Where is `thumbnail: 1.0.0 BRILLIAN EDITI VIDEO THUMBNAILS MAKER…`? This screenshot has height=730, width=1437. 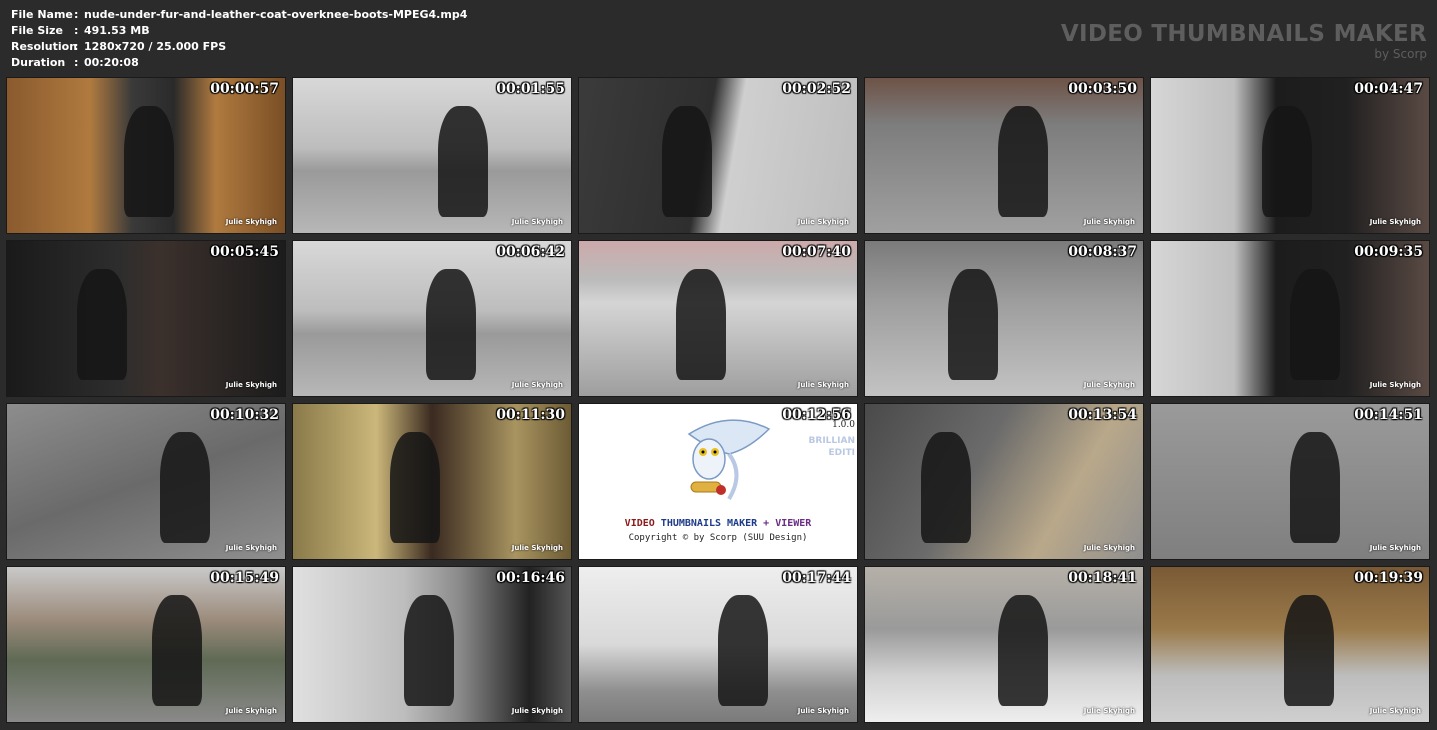
thumbnail: 1.0.0 BRILLIAN EDITI VIDEO THUMBNAILS MAKER… is located at coordinates (718, 481).